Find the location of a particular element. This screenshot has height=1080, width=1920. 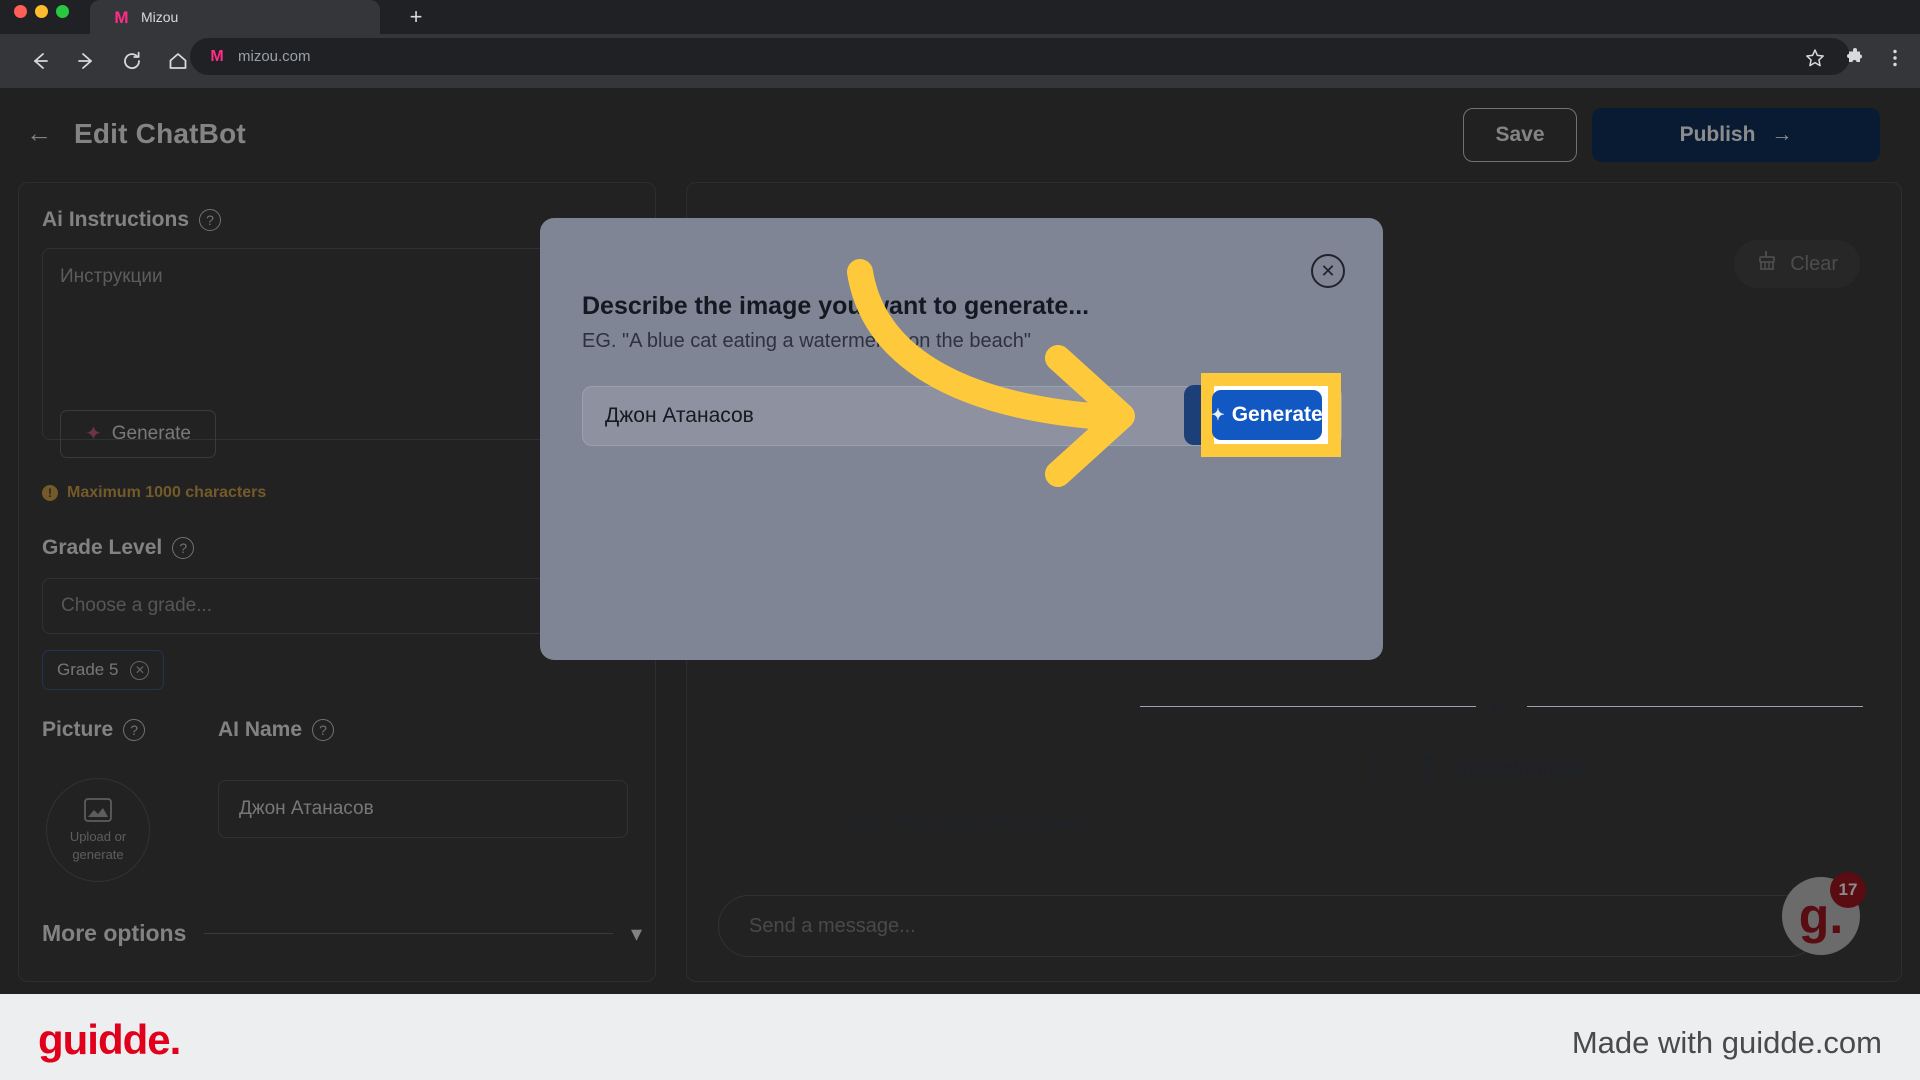

extensions-icon is located at coordinates (1855, 58).